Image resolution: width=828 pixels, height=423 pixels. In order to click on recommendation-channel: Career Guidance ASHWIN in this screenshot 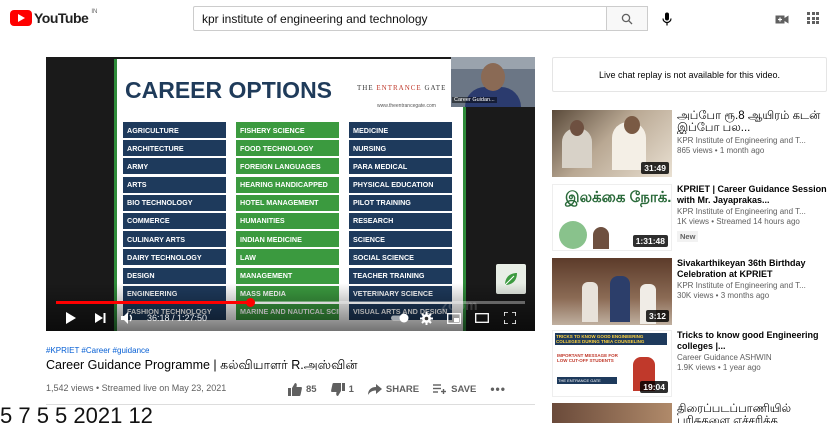, I will do `click(752, 357)`.